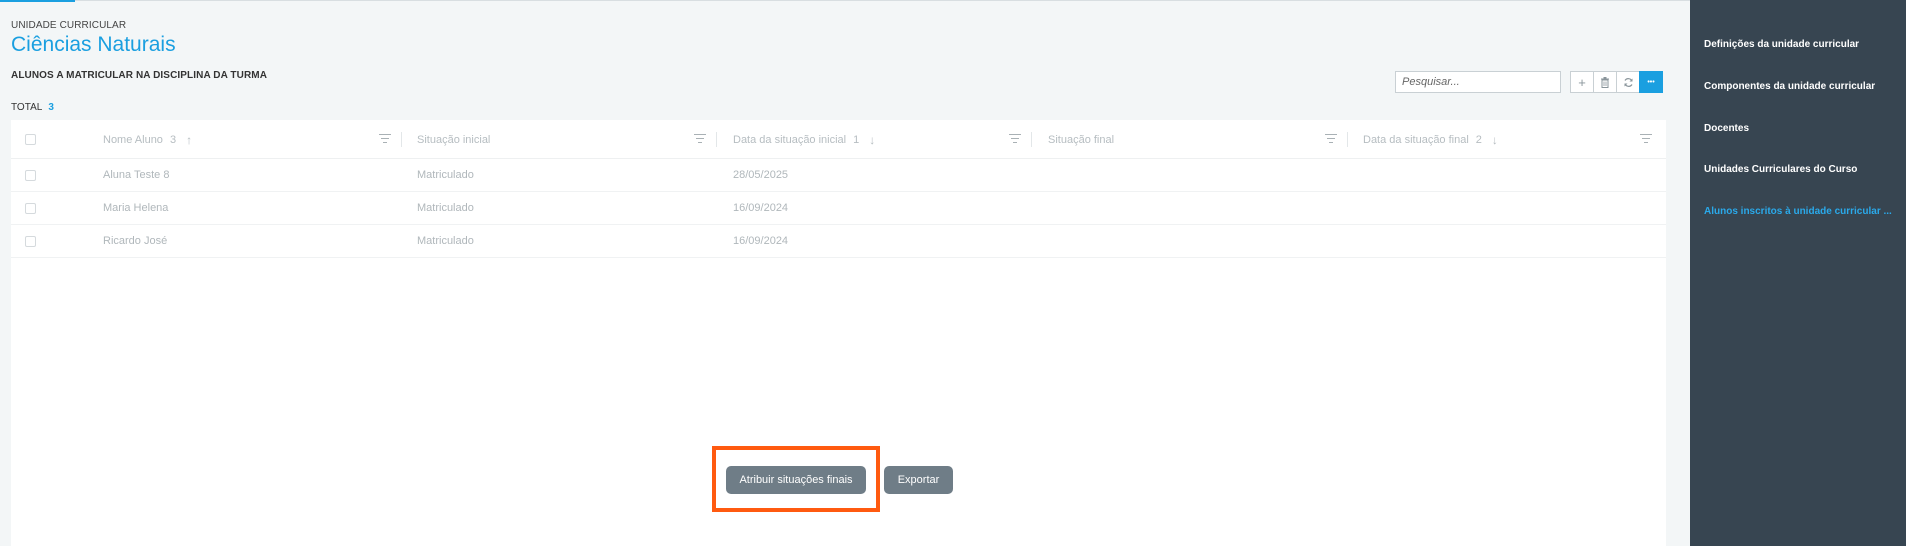 This screenshot has height=546, width=1906. I want to click on column-header-data-situacao-inicial: Data da situação inicial 1 ↓, so click(804, 139).